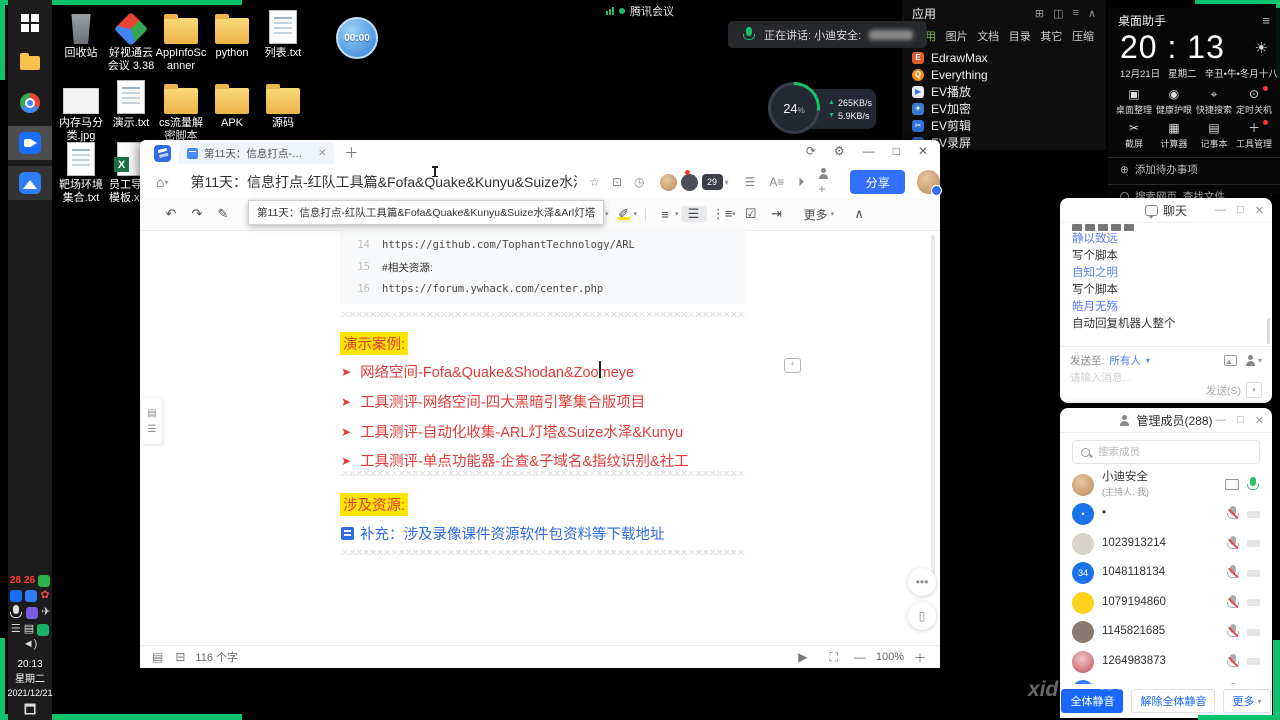 This screenshot has height=720, width=1280. Describe the element at coordinates (503, 533) in the screenshot. I see `resource-link: 补充：涉及录像课件资源软件包资料等下载地址` at that location.